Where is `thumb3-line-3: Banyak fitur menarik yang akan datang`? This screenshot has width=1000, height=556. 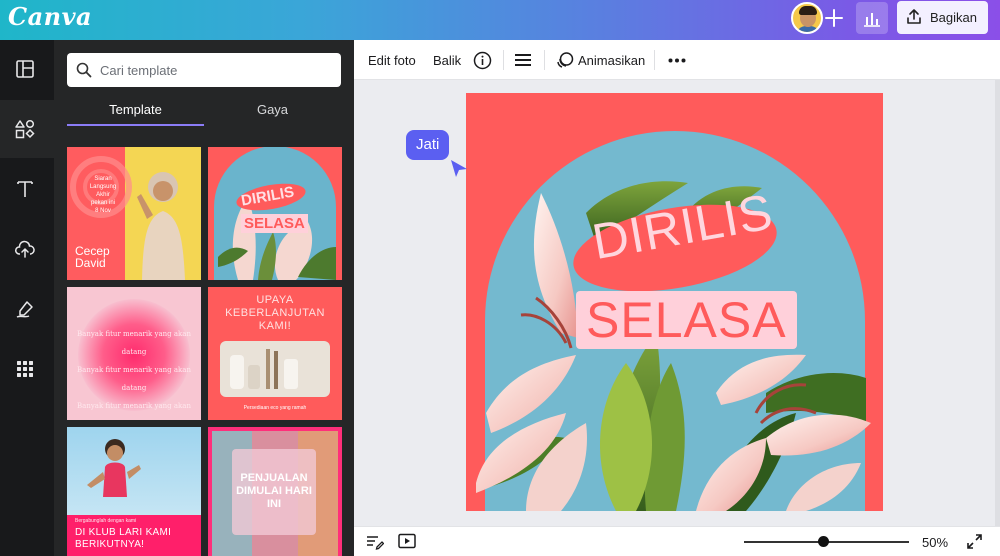
thumb3-line-3: Banyak fitur menarik yang akan datang is located at coordinates (134, 406).